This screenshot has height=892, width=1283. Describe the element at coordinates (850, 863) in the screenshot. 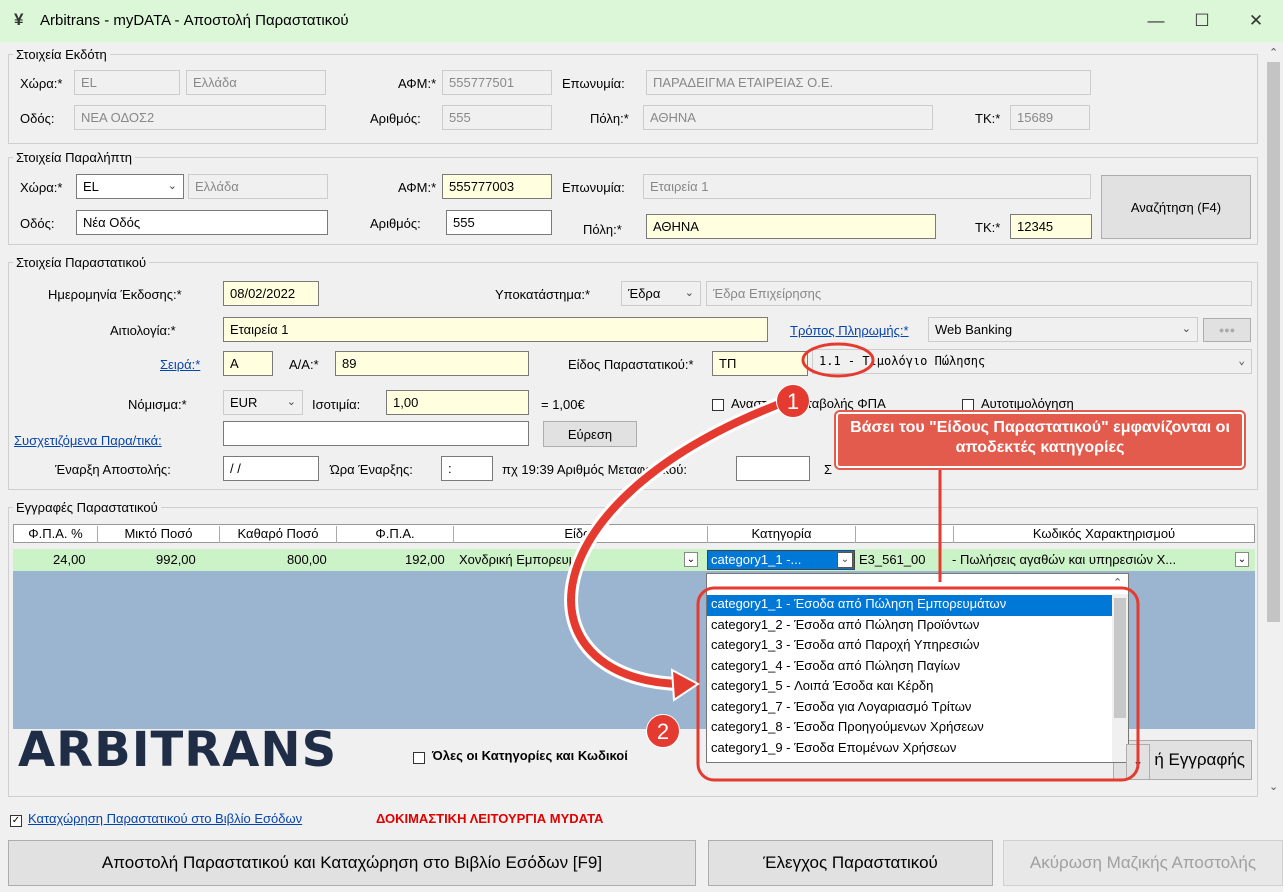

I see `check-document-button: Έλεγχος Παραστατικού` at that location.